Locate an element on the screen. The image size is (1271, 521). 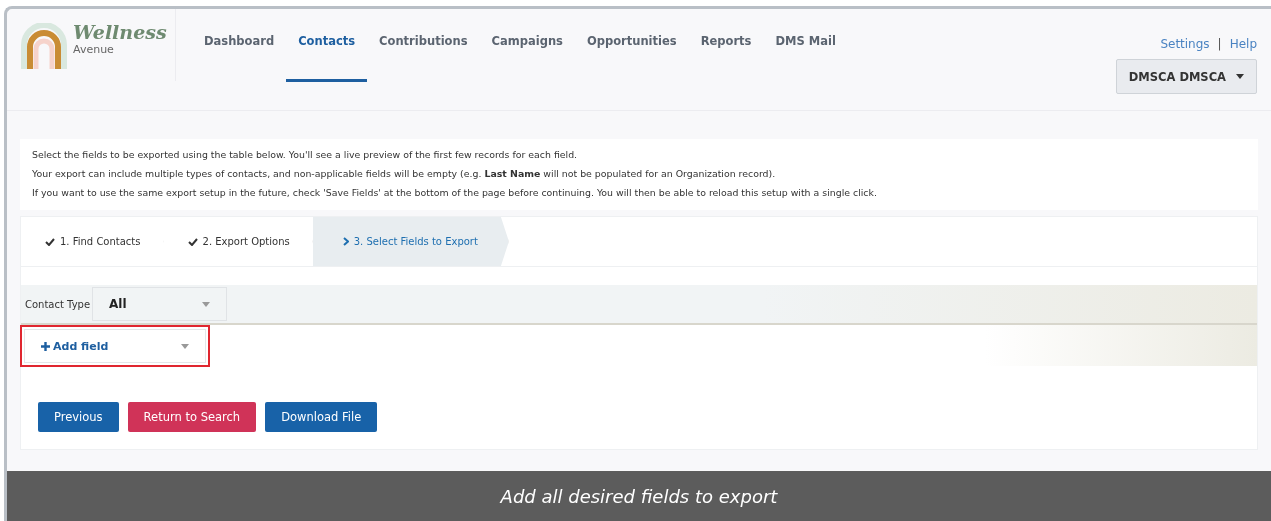
nav-tab: DMS Mail is located at coordinates (805, 42).